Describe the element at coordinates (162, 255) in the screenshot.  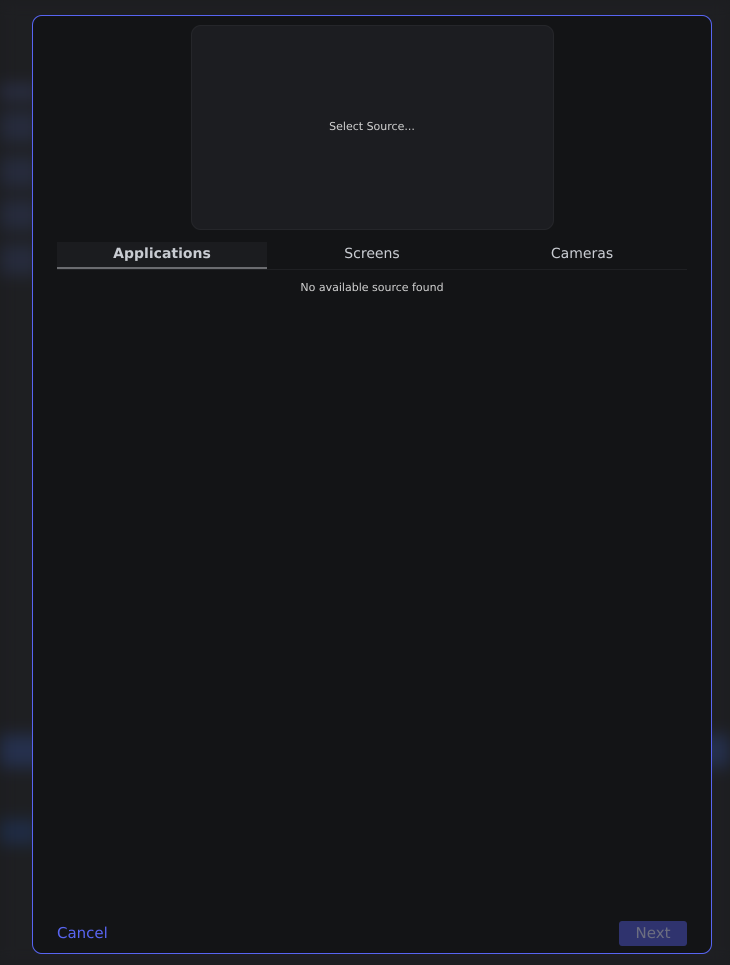
I see `source-tab: Applications` at that location.